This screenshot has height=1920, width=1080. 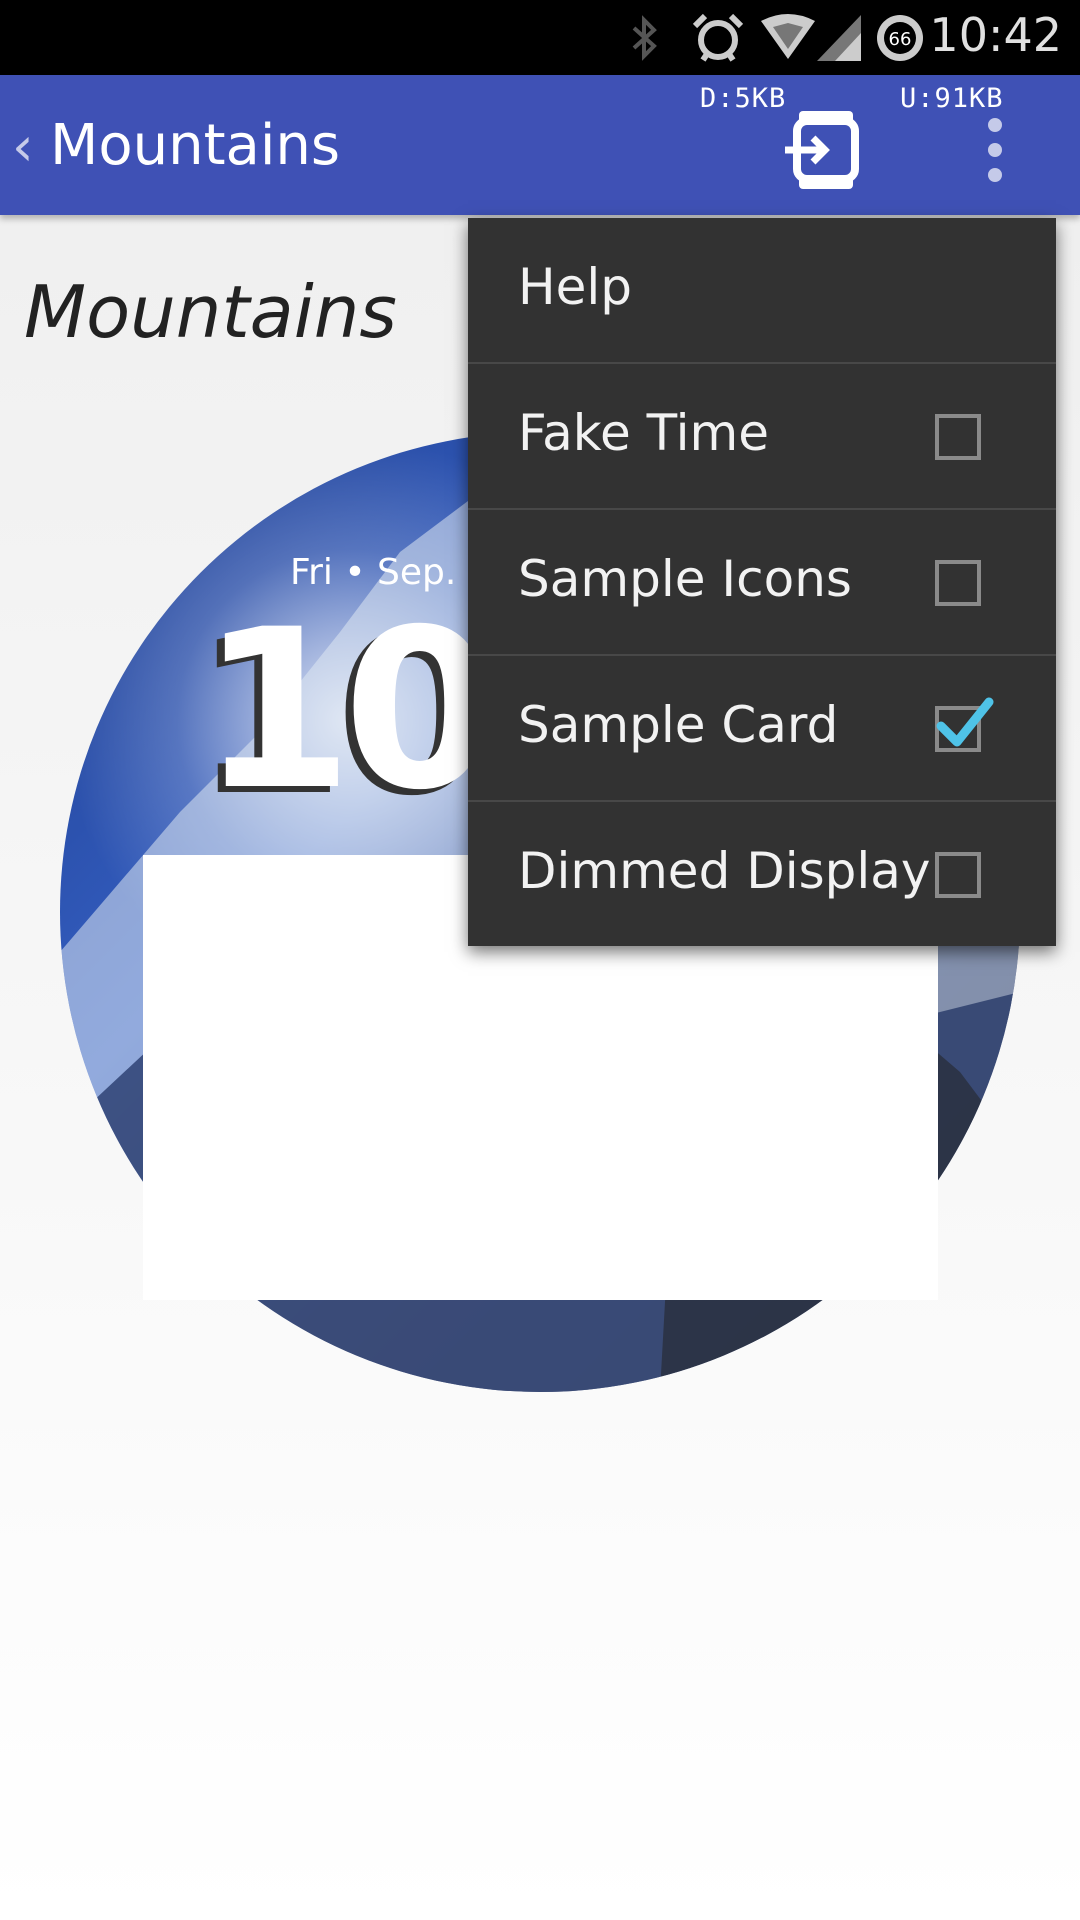 I want to click on wifi-icon, so click(x=788, y=38).